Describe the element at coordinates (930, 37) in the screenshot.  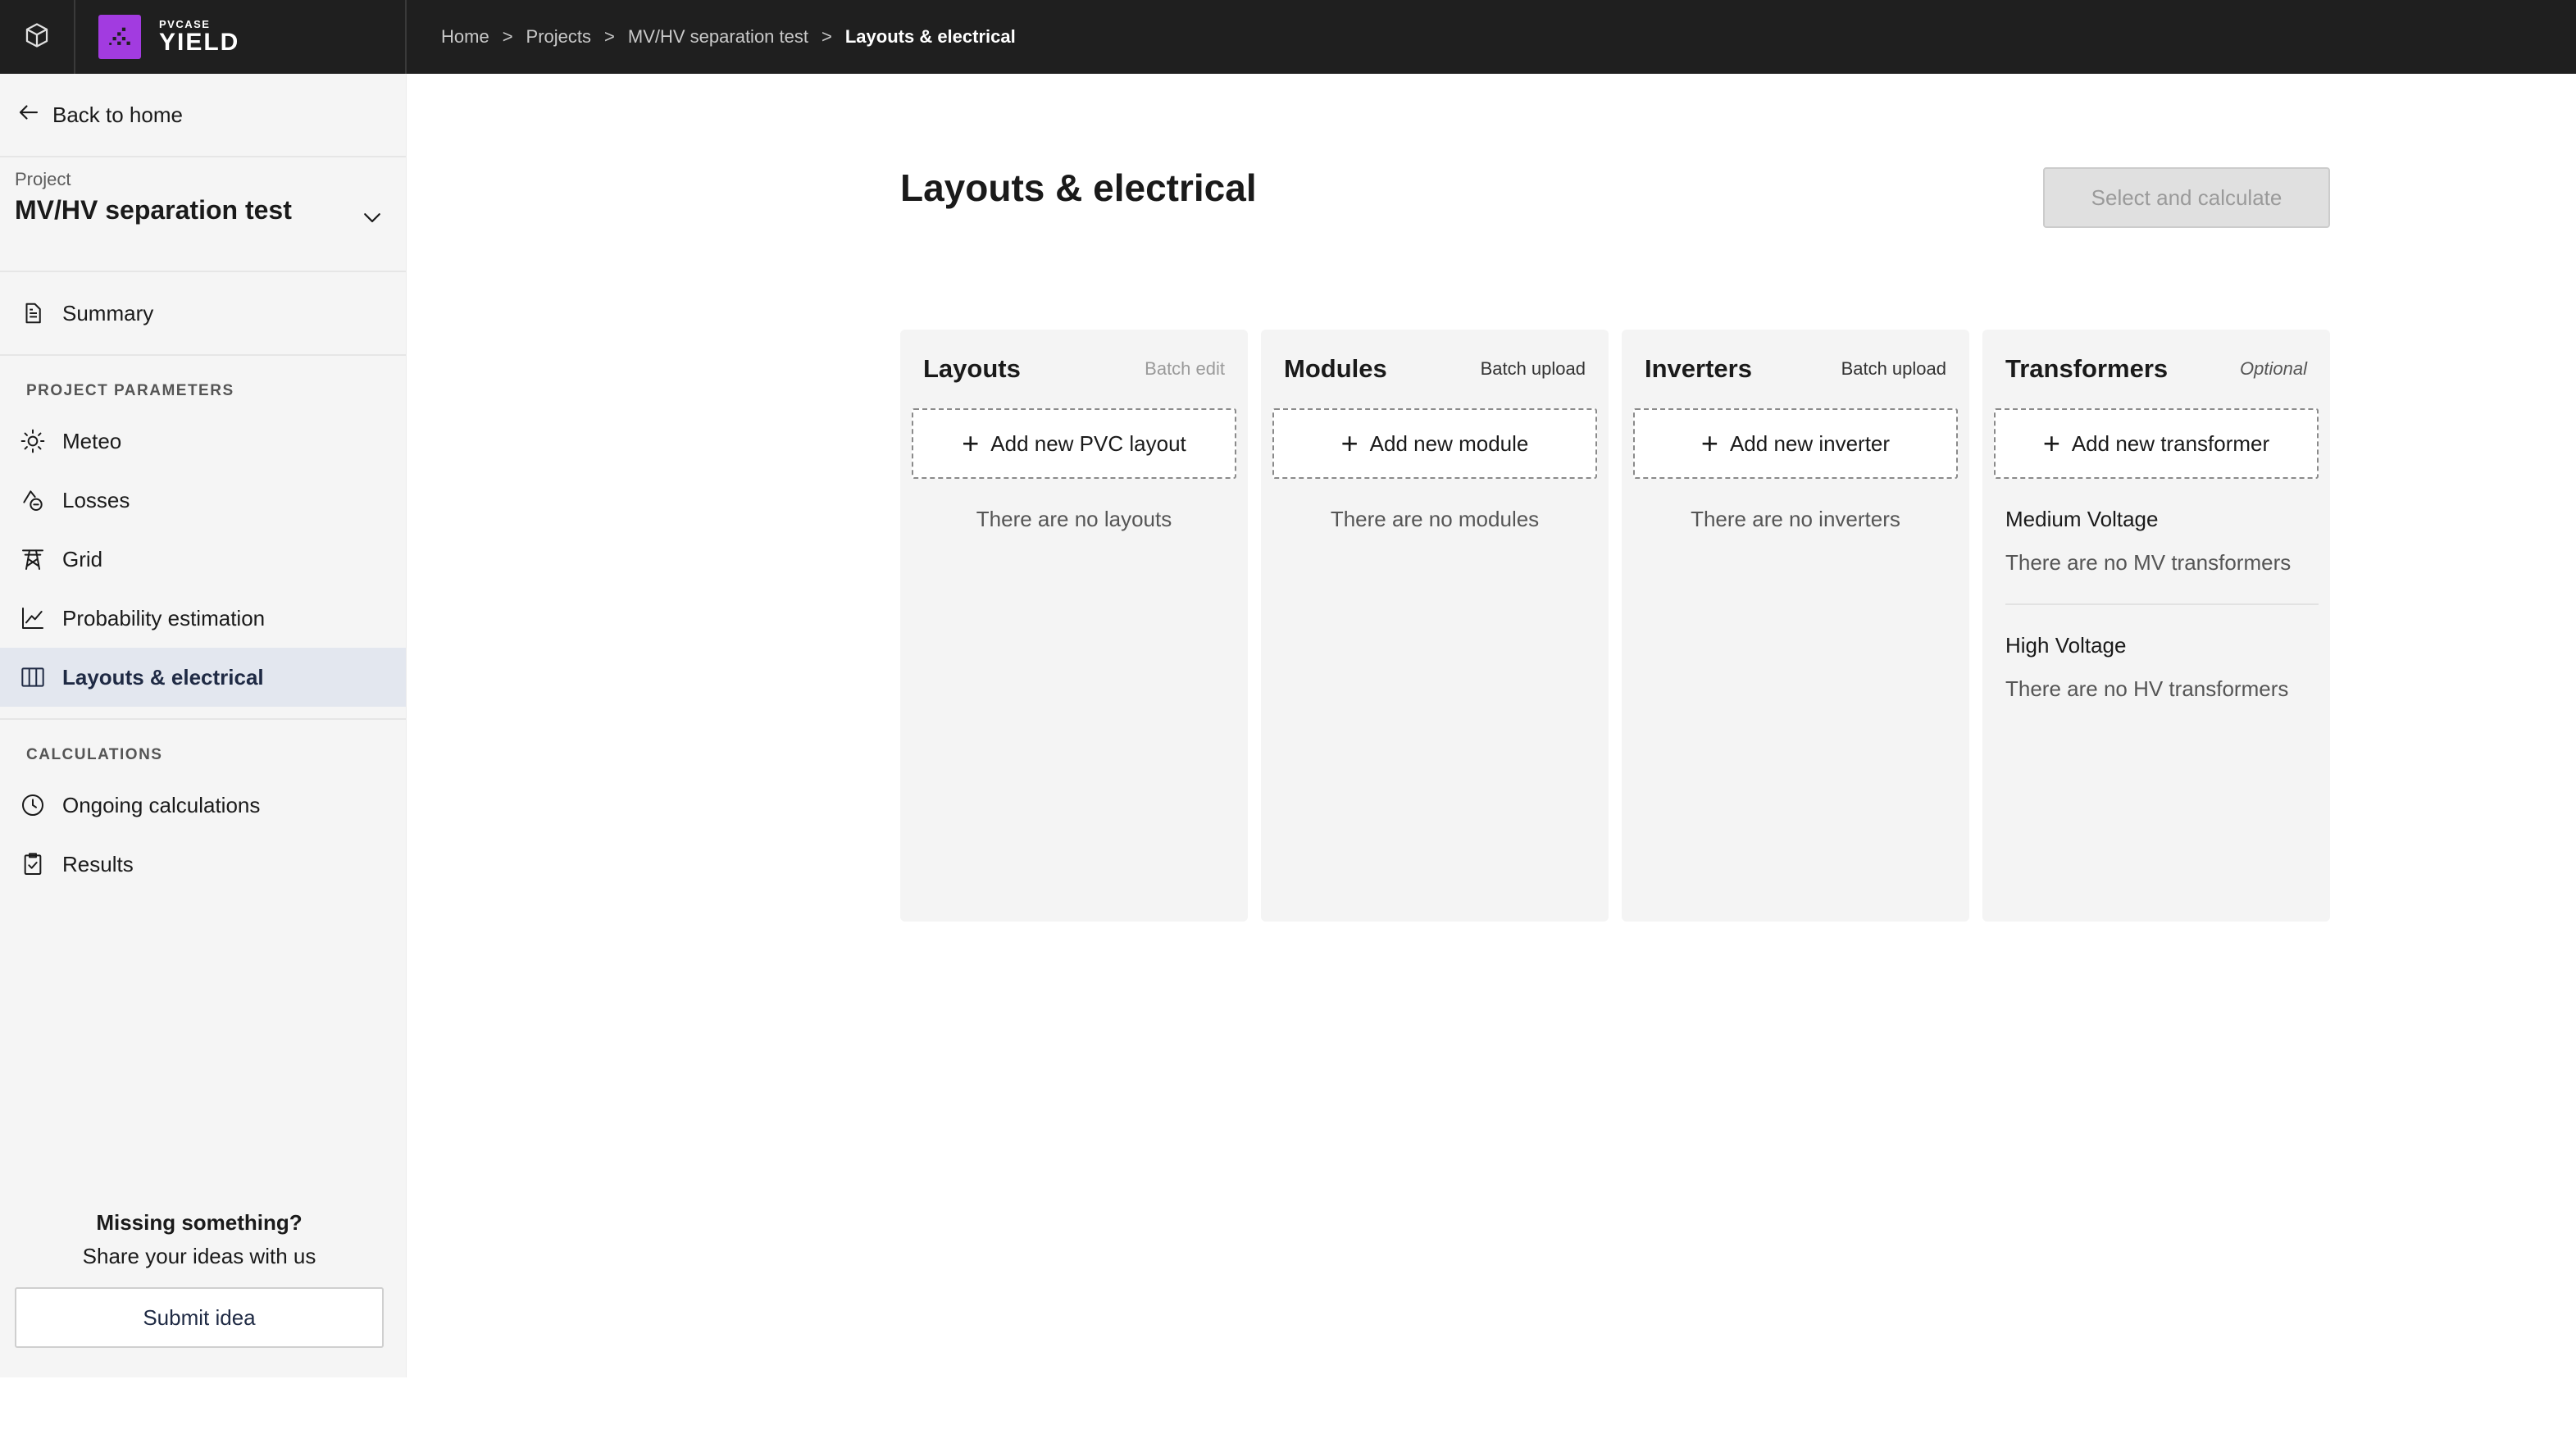
I see `breadcrumb-current: Layouts & electrical` at that location.